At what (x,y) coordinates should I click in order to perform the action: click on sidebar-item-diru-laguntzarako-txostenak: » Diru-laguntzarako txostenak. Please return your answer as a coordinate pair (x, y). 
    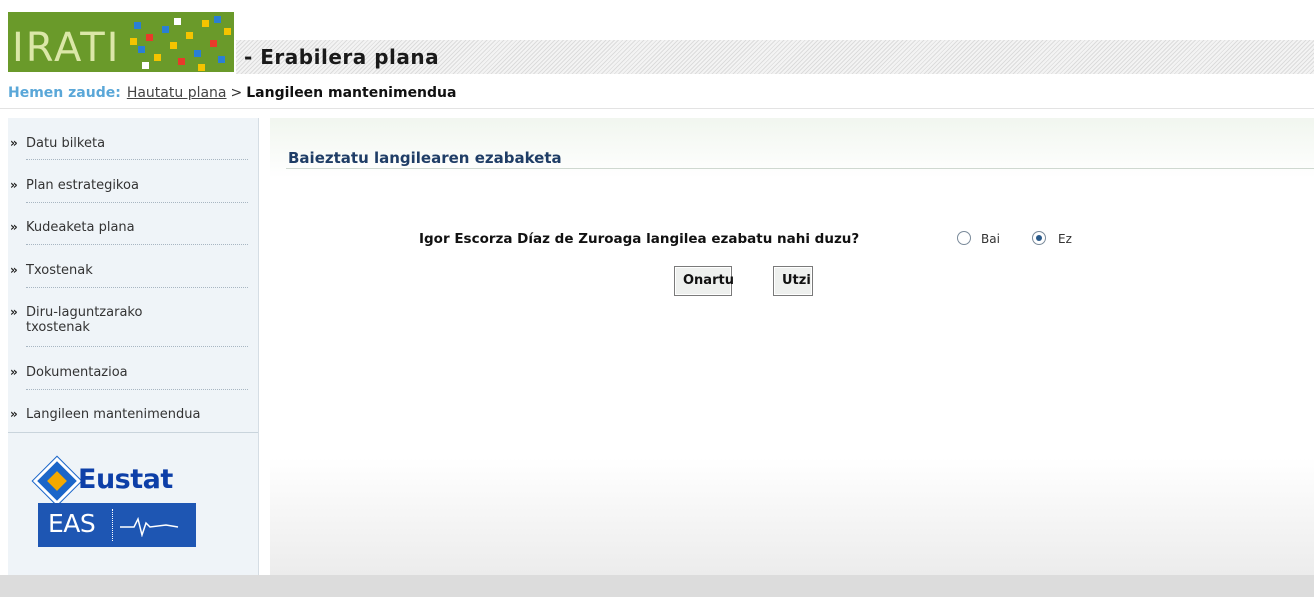
    Looking at the image, I should click on (129, 320).